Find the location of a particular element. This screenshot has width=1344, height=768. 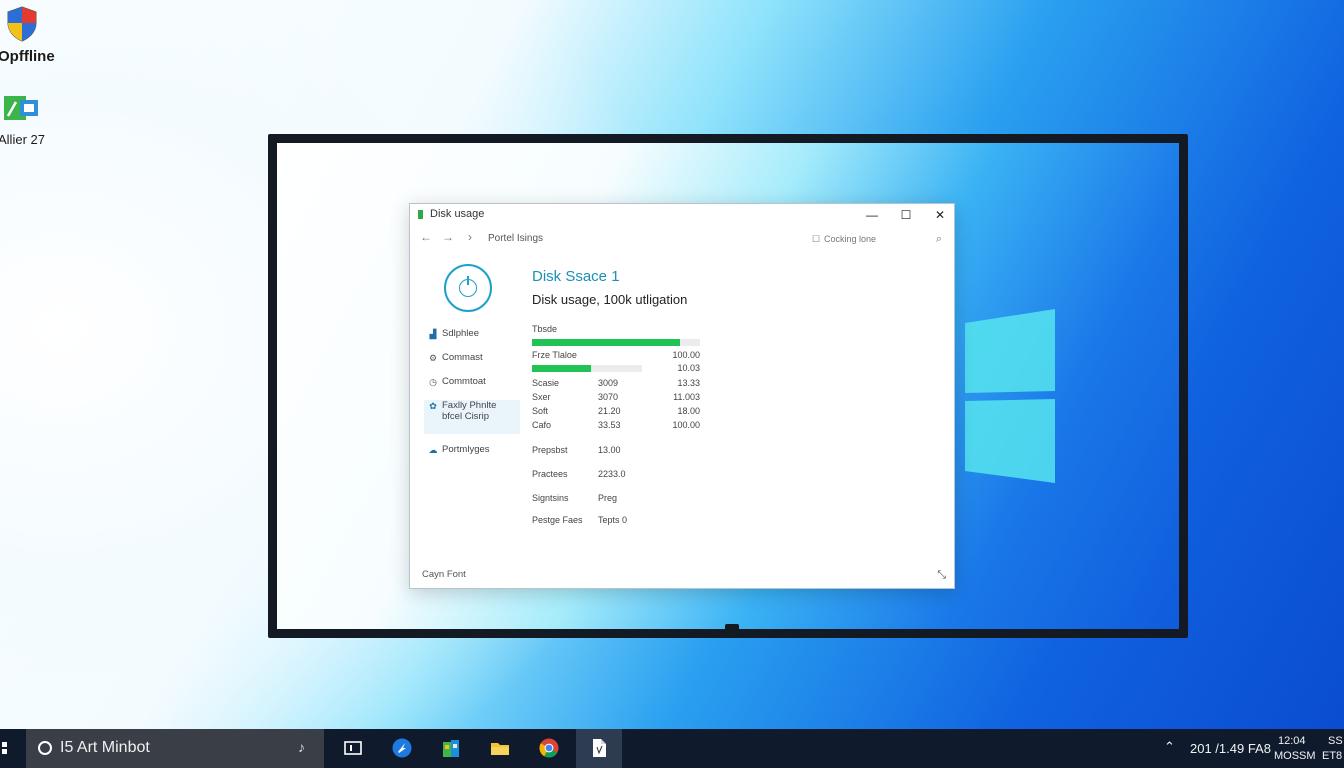

usage-row-name: Cafo is located at coordinates (542, 425).